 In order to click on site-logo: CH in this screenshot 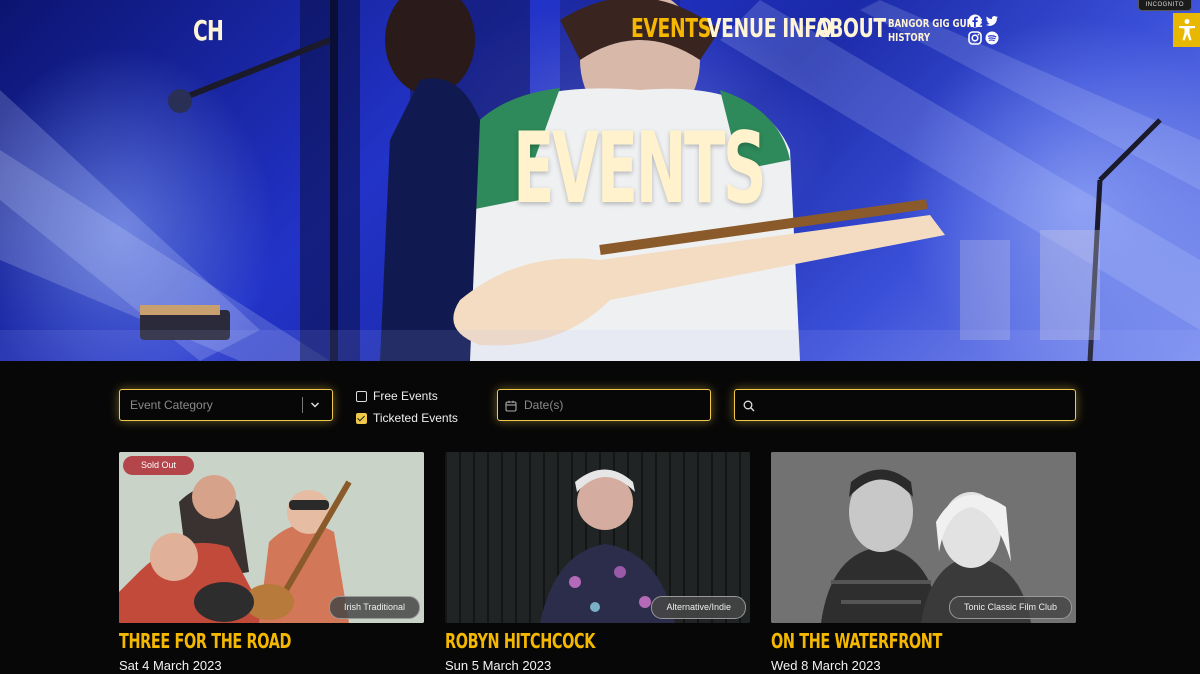, I will do `click(208, 30)`.